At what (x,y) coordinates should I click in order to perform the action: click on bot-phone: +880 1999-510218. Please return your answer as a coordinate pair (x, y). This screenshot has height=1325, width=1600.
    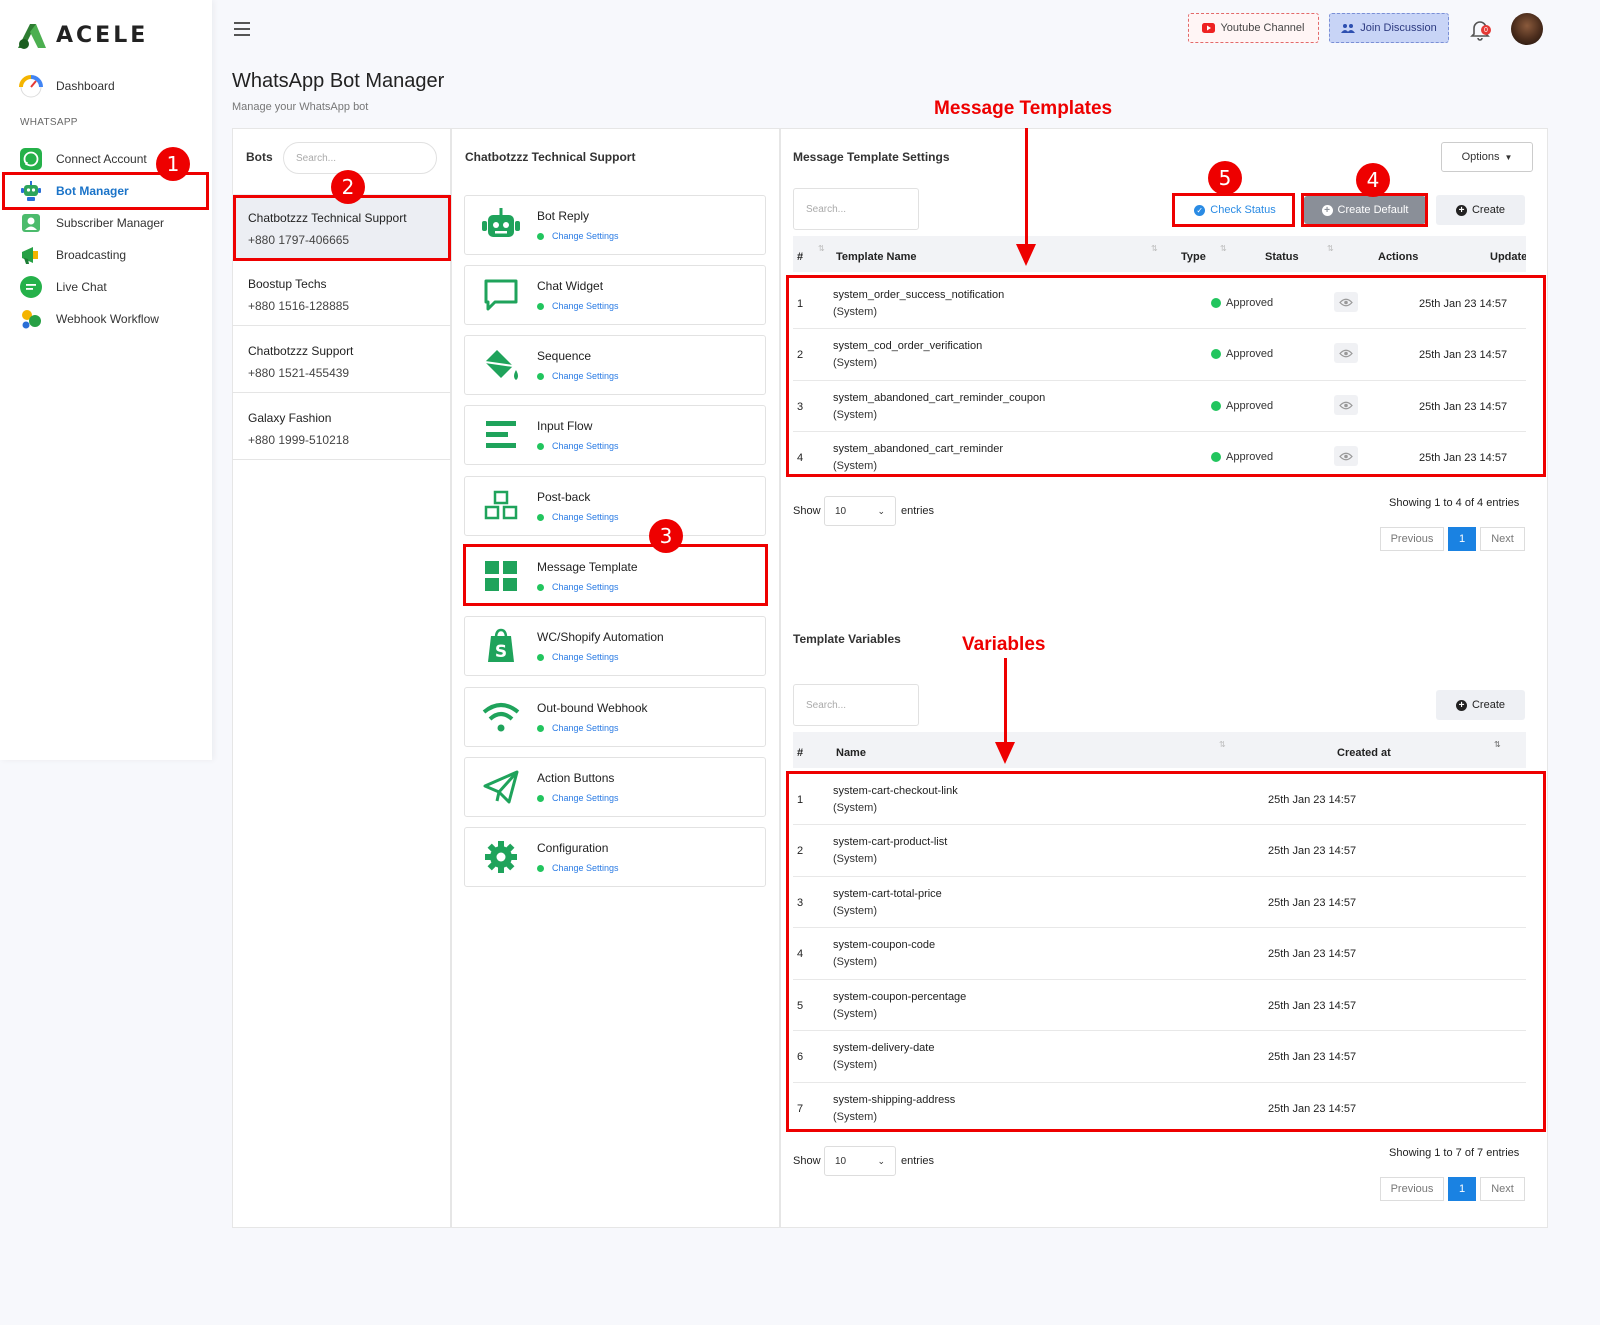
    Looking at the image, I should click on (299, 440).